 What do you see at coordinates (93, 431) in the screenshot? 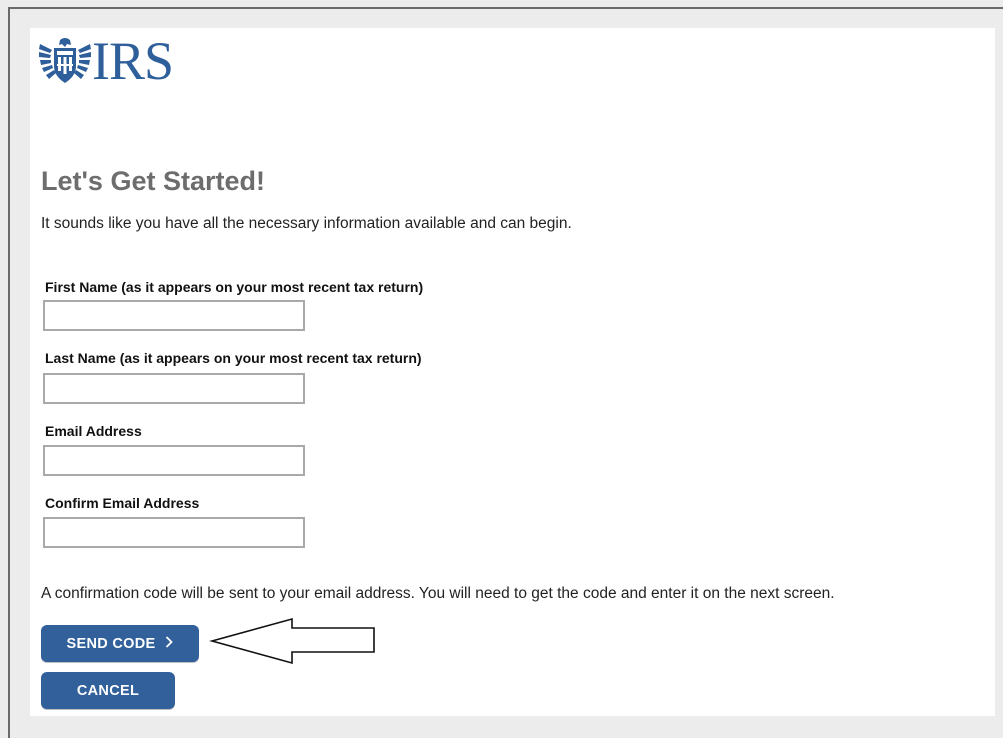
I see `email-label: Email Address` at bounding box center [93, 431].